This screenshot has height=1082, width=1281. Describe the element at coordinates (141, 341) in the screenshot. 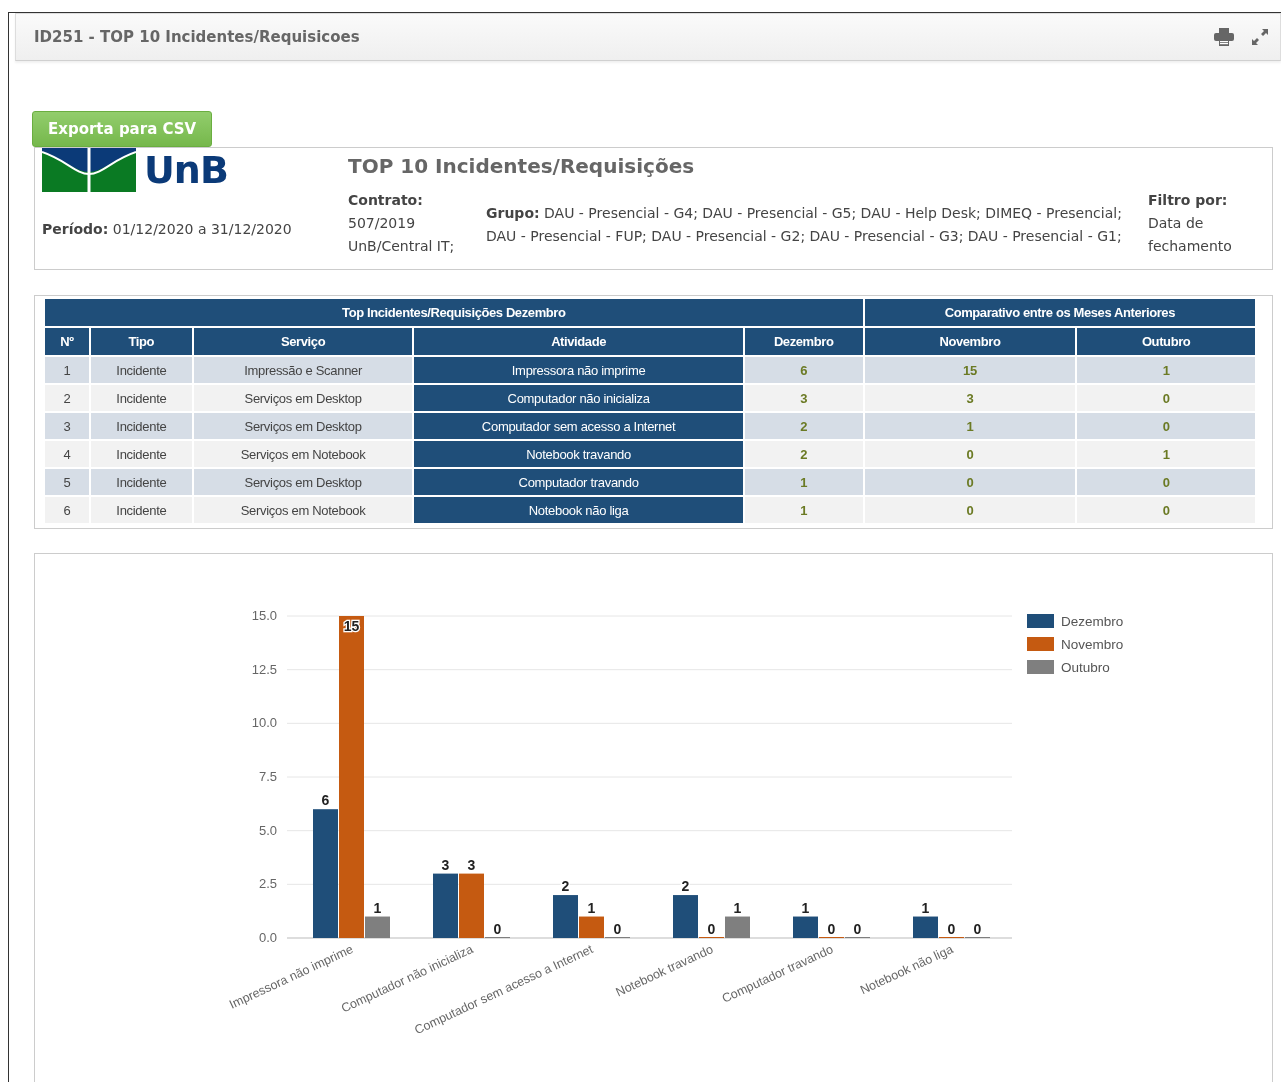

I see `column-header: Tipo` at that location.